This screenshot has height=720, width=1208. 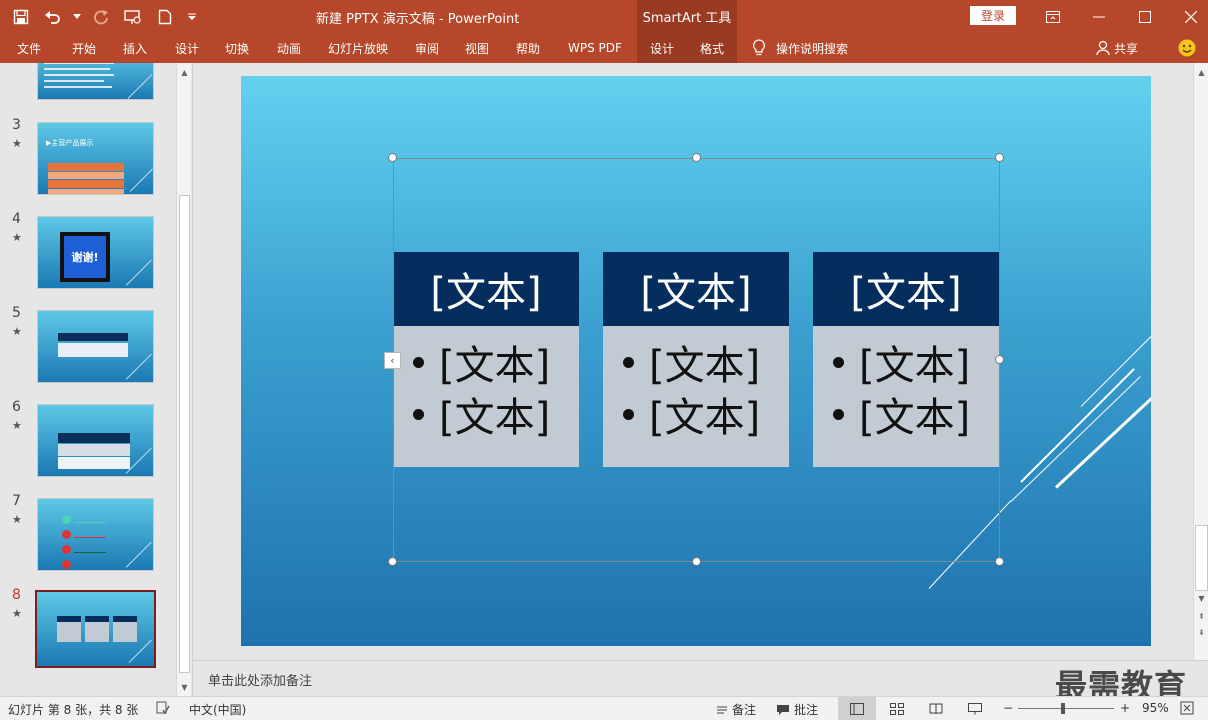 I want to click on resize-handle-top-left, so click(x=392, y=157).